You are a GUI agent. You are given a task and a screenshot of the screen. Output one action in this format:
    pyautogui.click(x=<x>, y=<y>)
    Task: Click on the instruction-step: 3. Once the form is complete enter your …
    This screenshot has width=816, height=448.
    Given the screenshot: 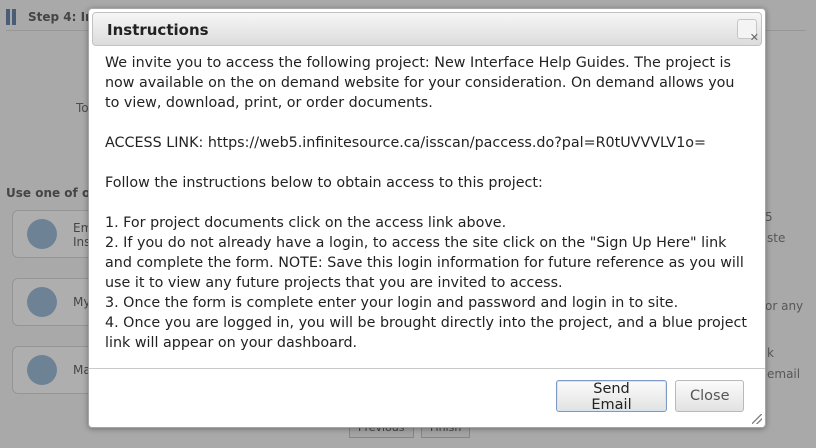 What is the action you would take?
    pyautogui.click(x=392, y=303)
    